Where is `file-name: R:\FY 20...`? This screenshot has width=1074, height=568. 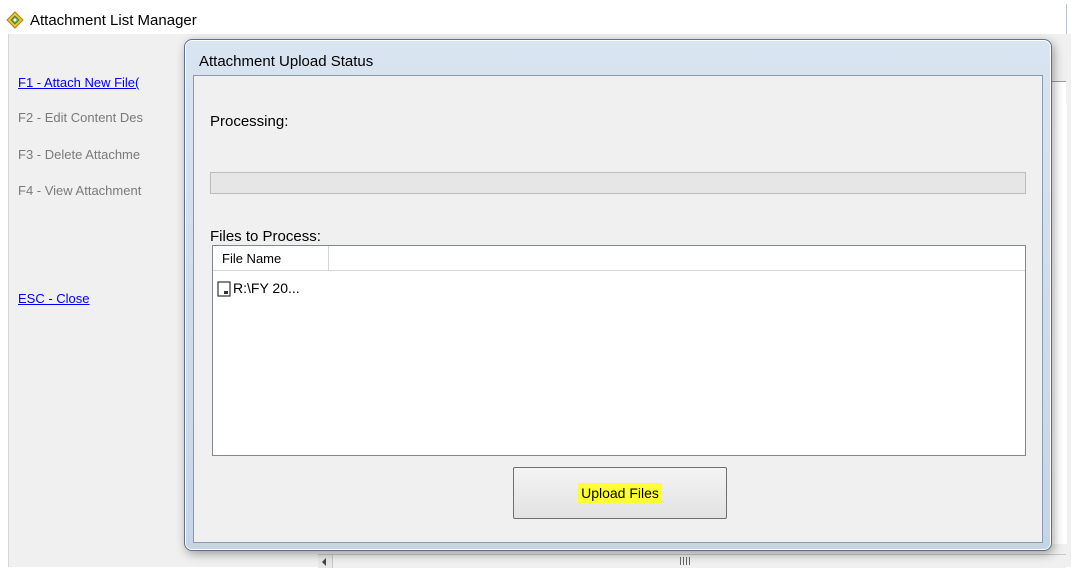
file-name: R:\FY 20... is located at coordinates (266, 288).